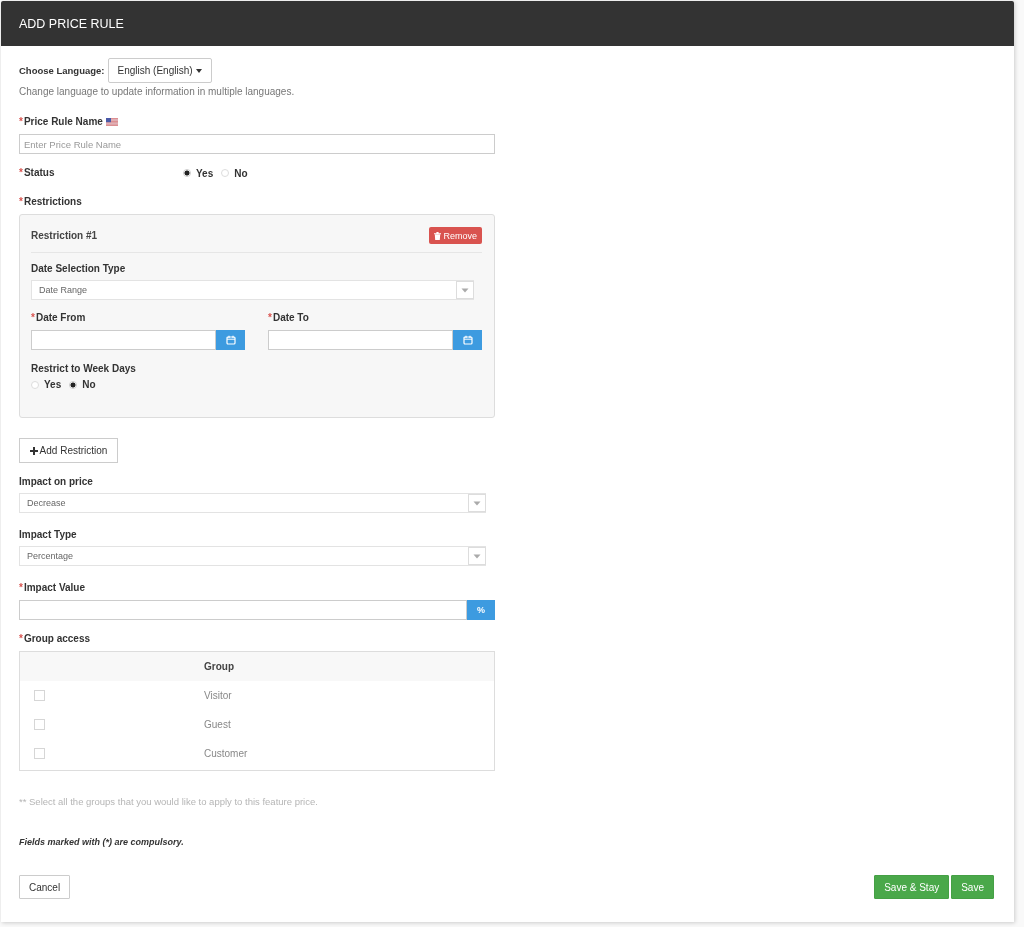 Image resolution: width=1024 pixels, height=927 pixels. Describe the element at coordinates (62, 70) in the screenshot. I see `field-label: Choose Language:` at that location.